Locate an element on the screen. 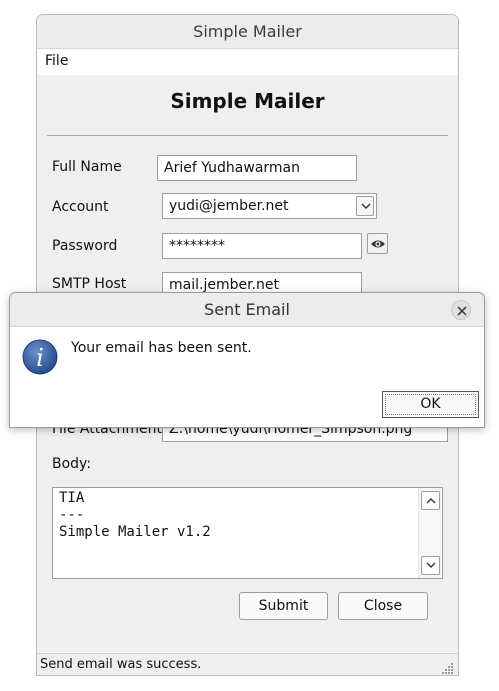 The width and height of the screenshot is (499, 691). full-name-label: Full Name is located at coordinates (87, 167).